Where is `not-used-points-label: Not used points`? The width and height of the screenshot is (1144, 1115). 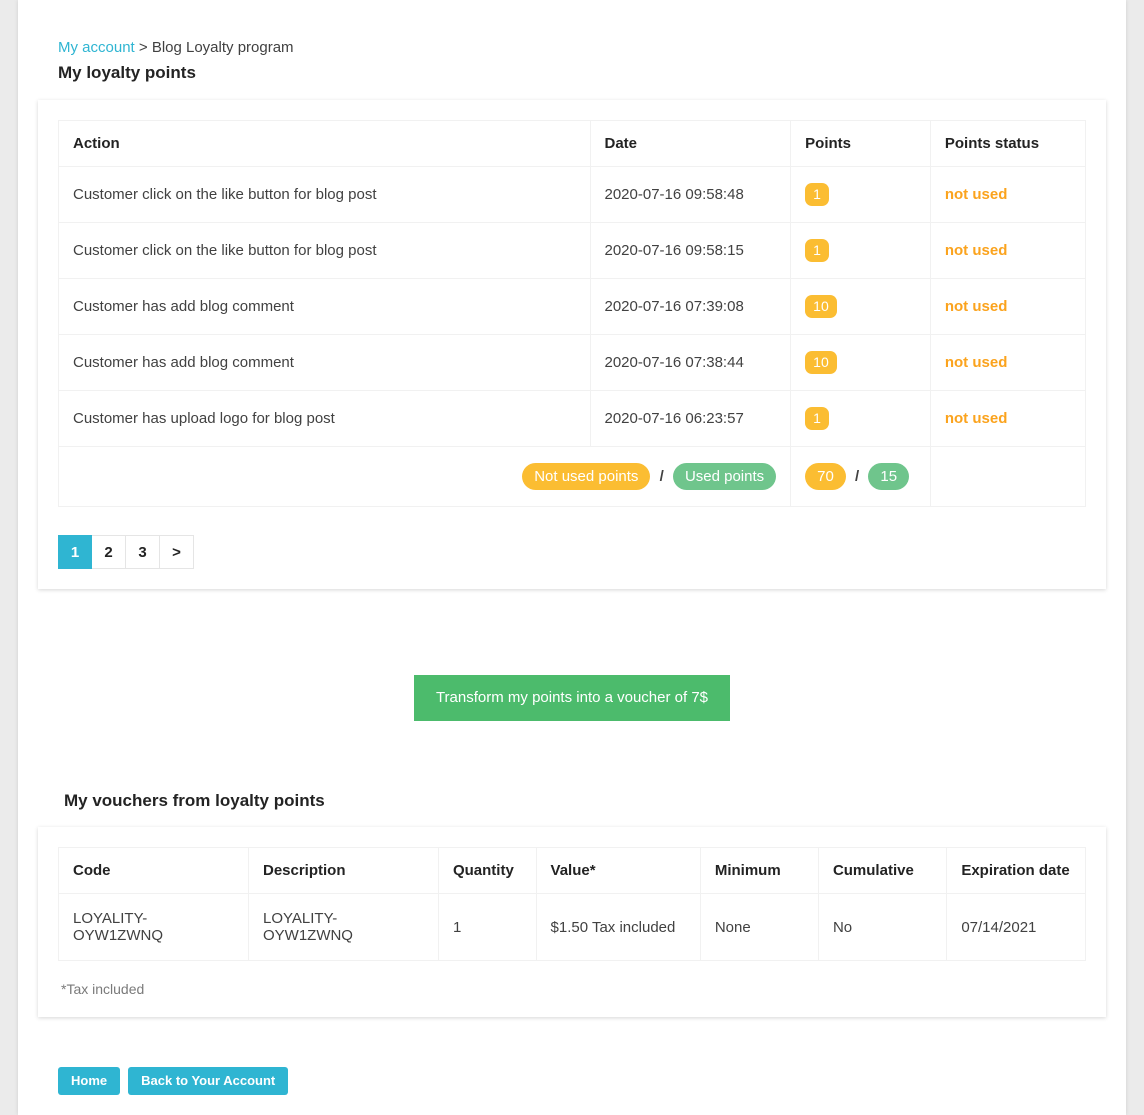 not-used-points-label: Not used points is located at coordinates (586, 476).